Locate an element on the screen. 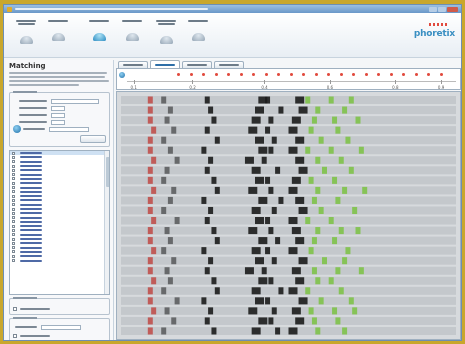 The image size is (465, 344). param-go-icon is located at coordinates (17, 129).